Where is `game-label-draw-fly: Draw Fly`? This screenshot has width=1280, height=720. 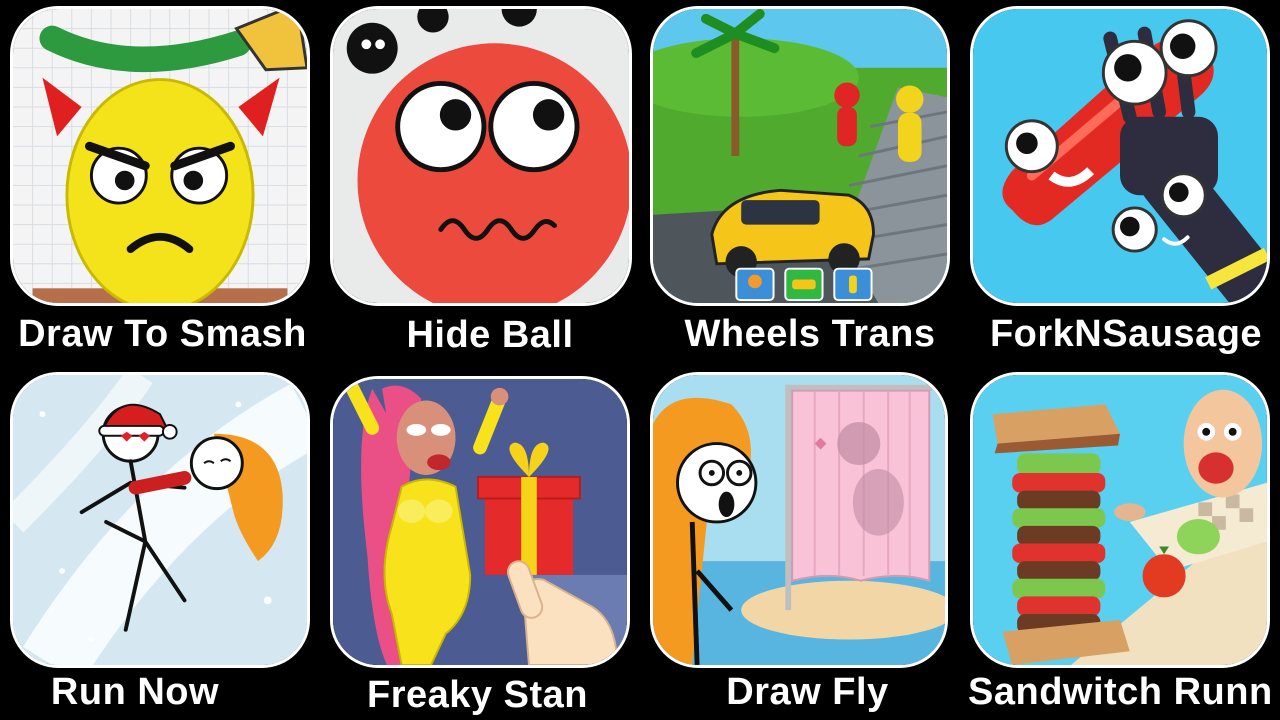 game-label-draw-fly: Draw Fly is located at coordinates (807, 692).